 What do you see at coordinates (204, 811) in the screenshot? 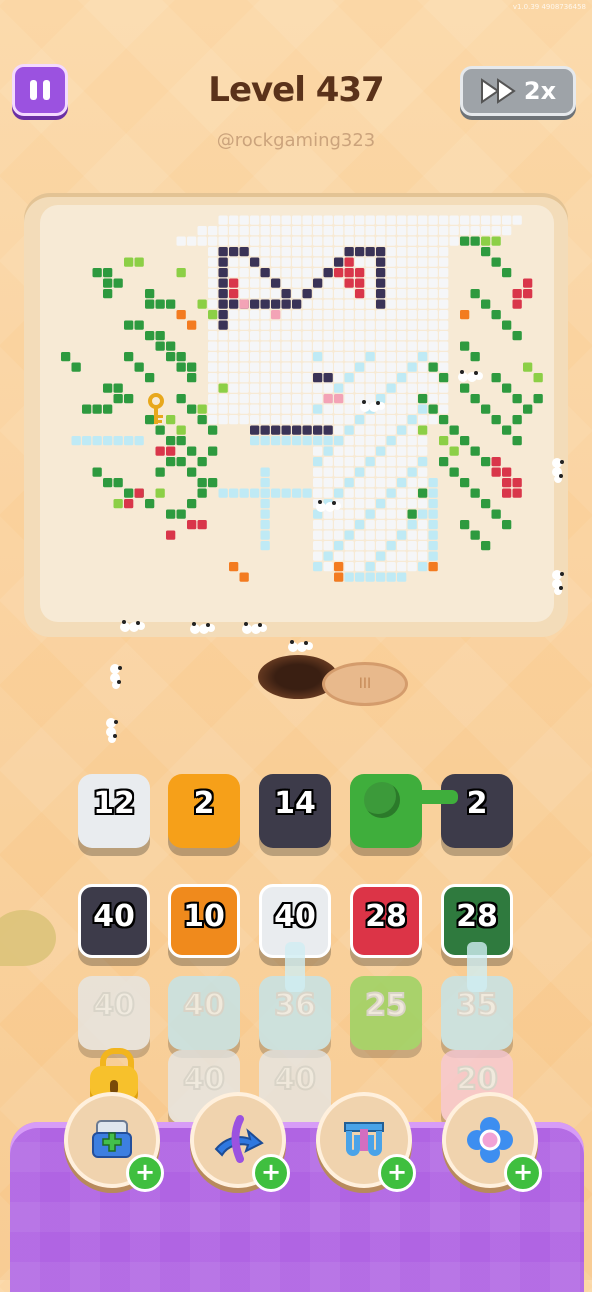
I see `tile-r1c2: 2` at bounding box center [204, 811].